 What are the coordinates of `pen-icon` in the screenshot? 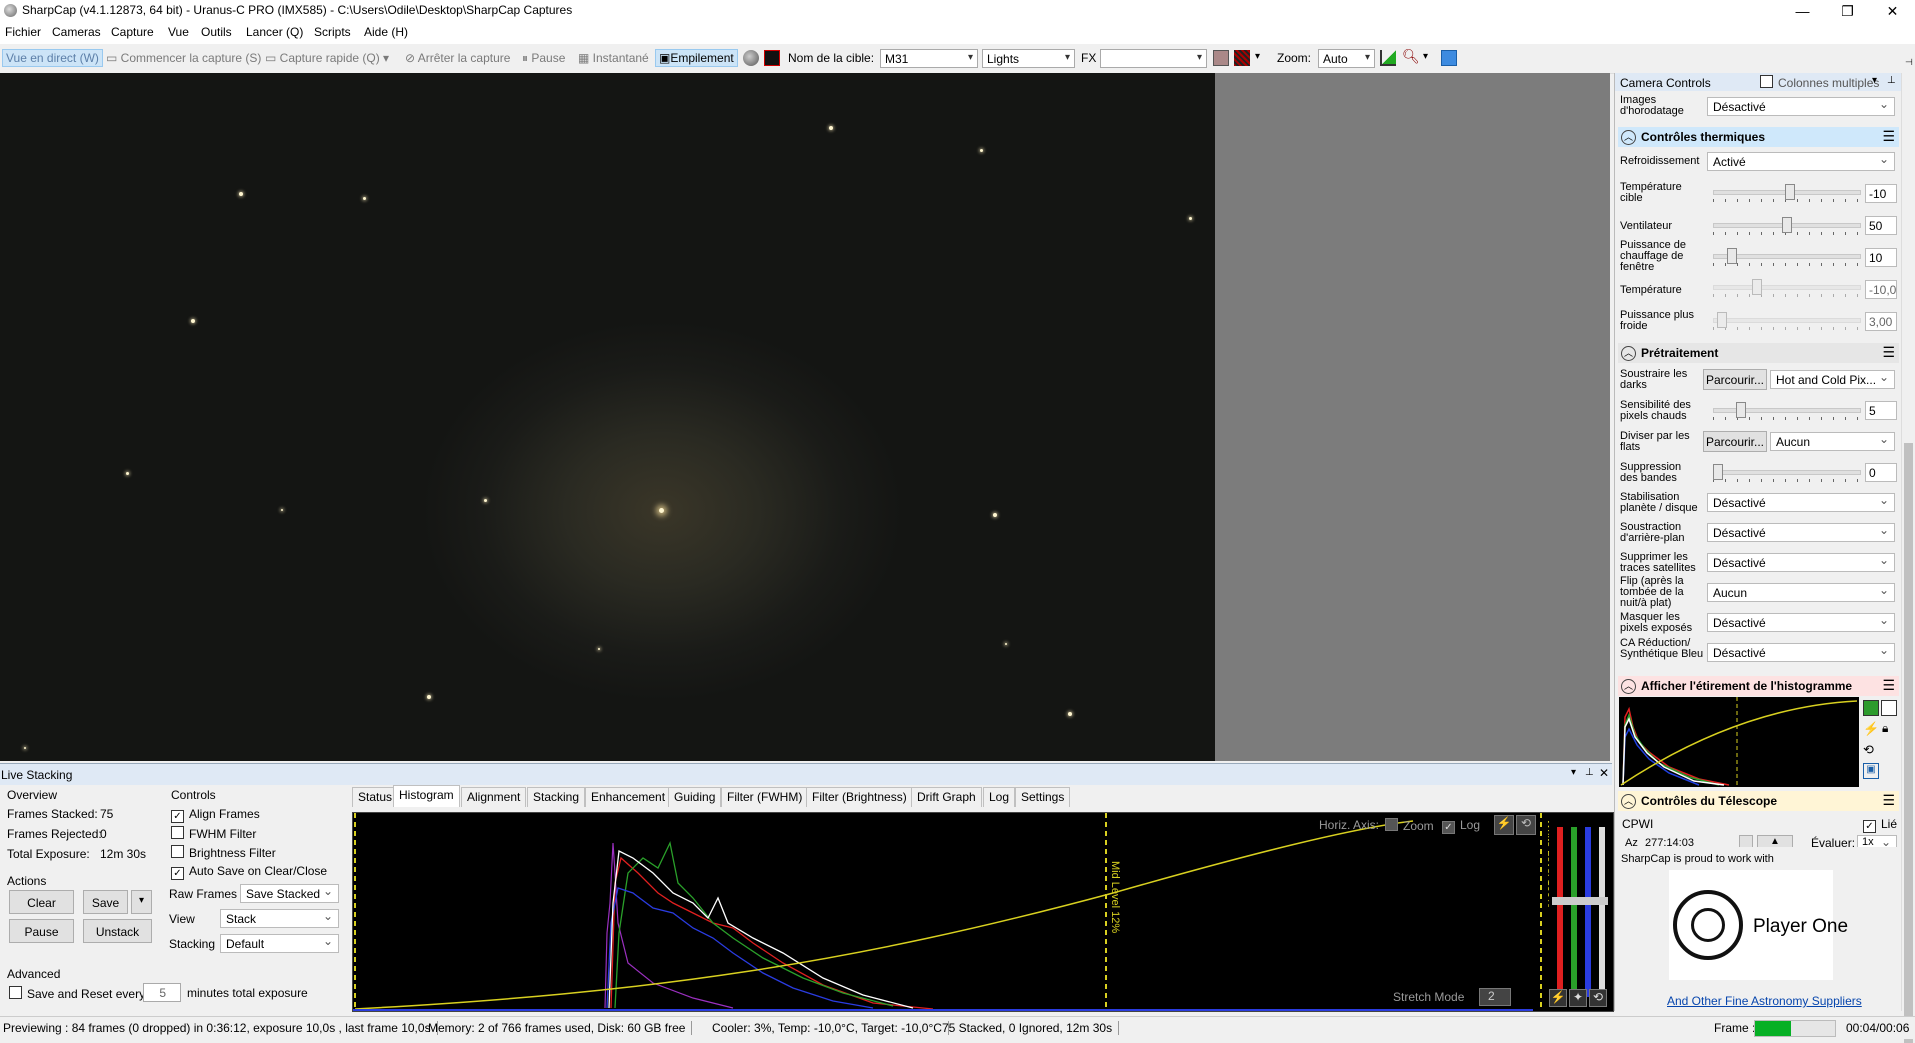 It's located at (1449, 58).